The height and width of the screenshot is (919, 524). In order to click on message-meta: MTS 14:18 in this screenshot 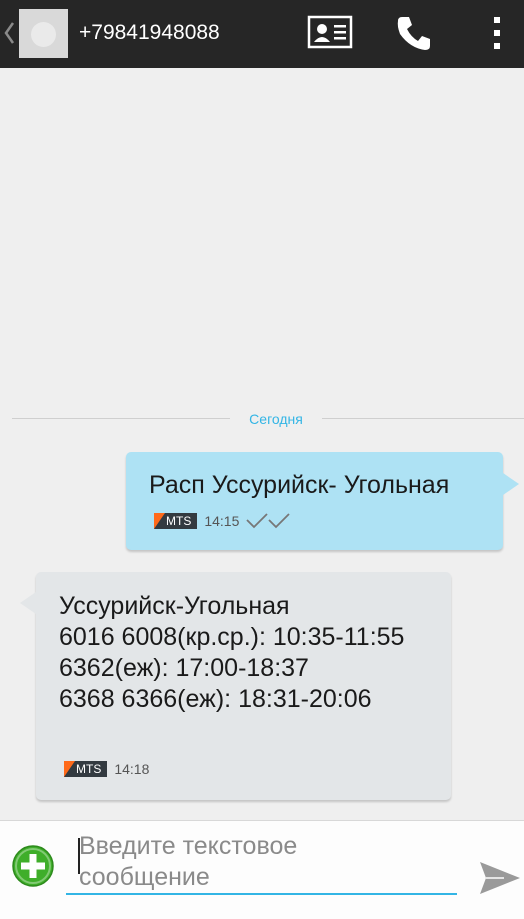, I will do `click(106, 769)`.